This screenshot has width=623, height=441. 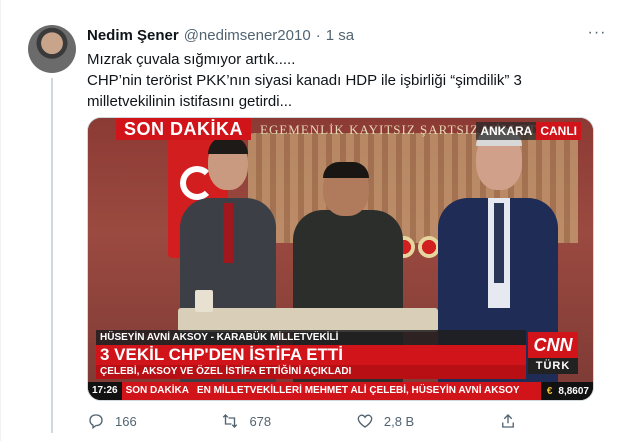 I want to click on currency-value: 8,8607, so click(x=573, y=391).